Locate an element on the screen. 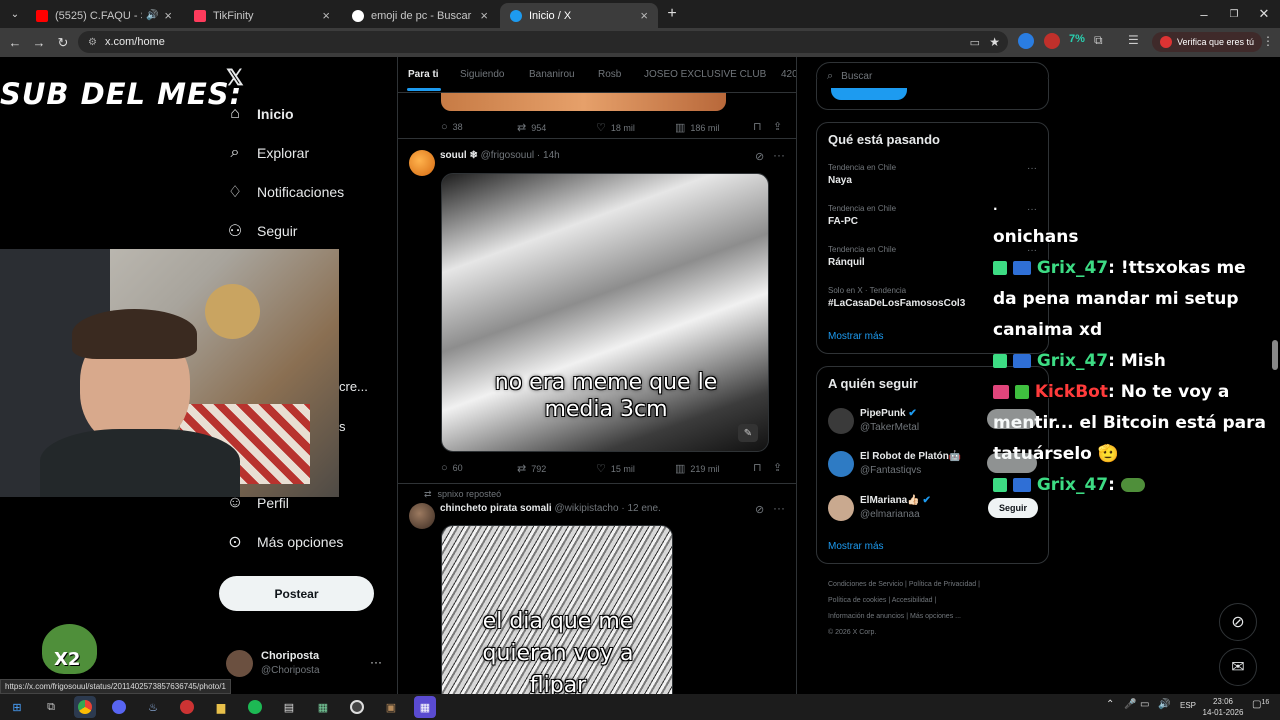  nav-item-partial: s is located at coordinates (342, 426).